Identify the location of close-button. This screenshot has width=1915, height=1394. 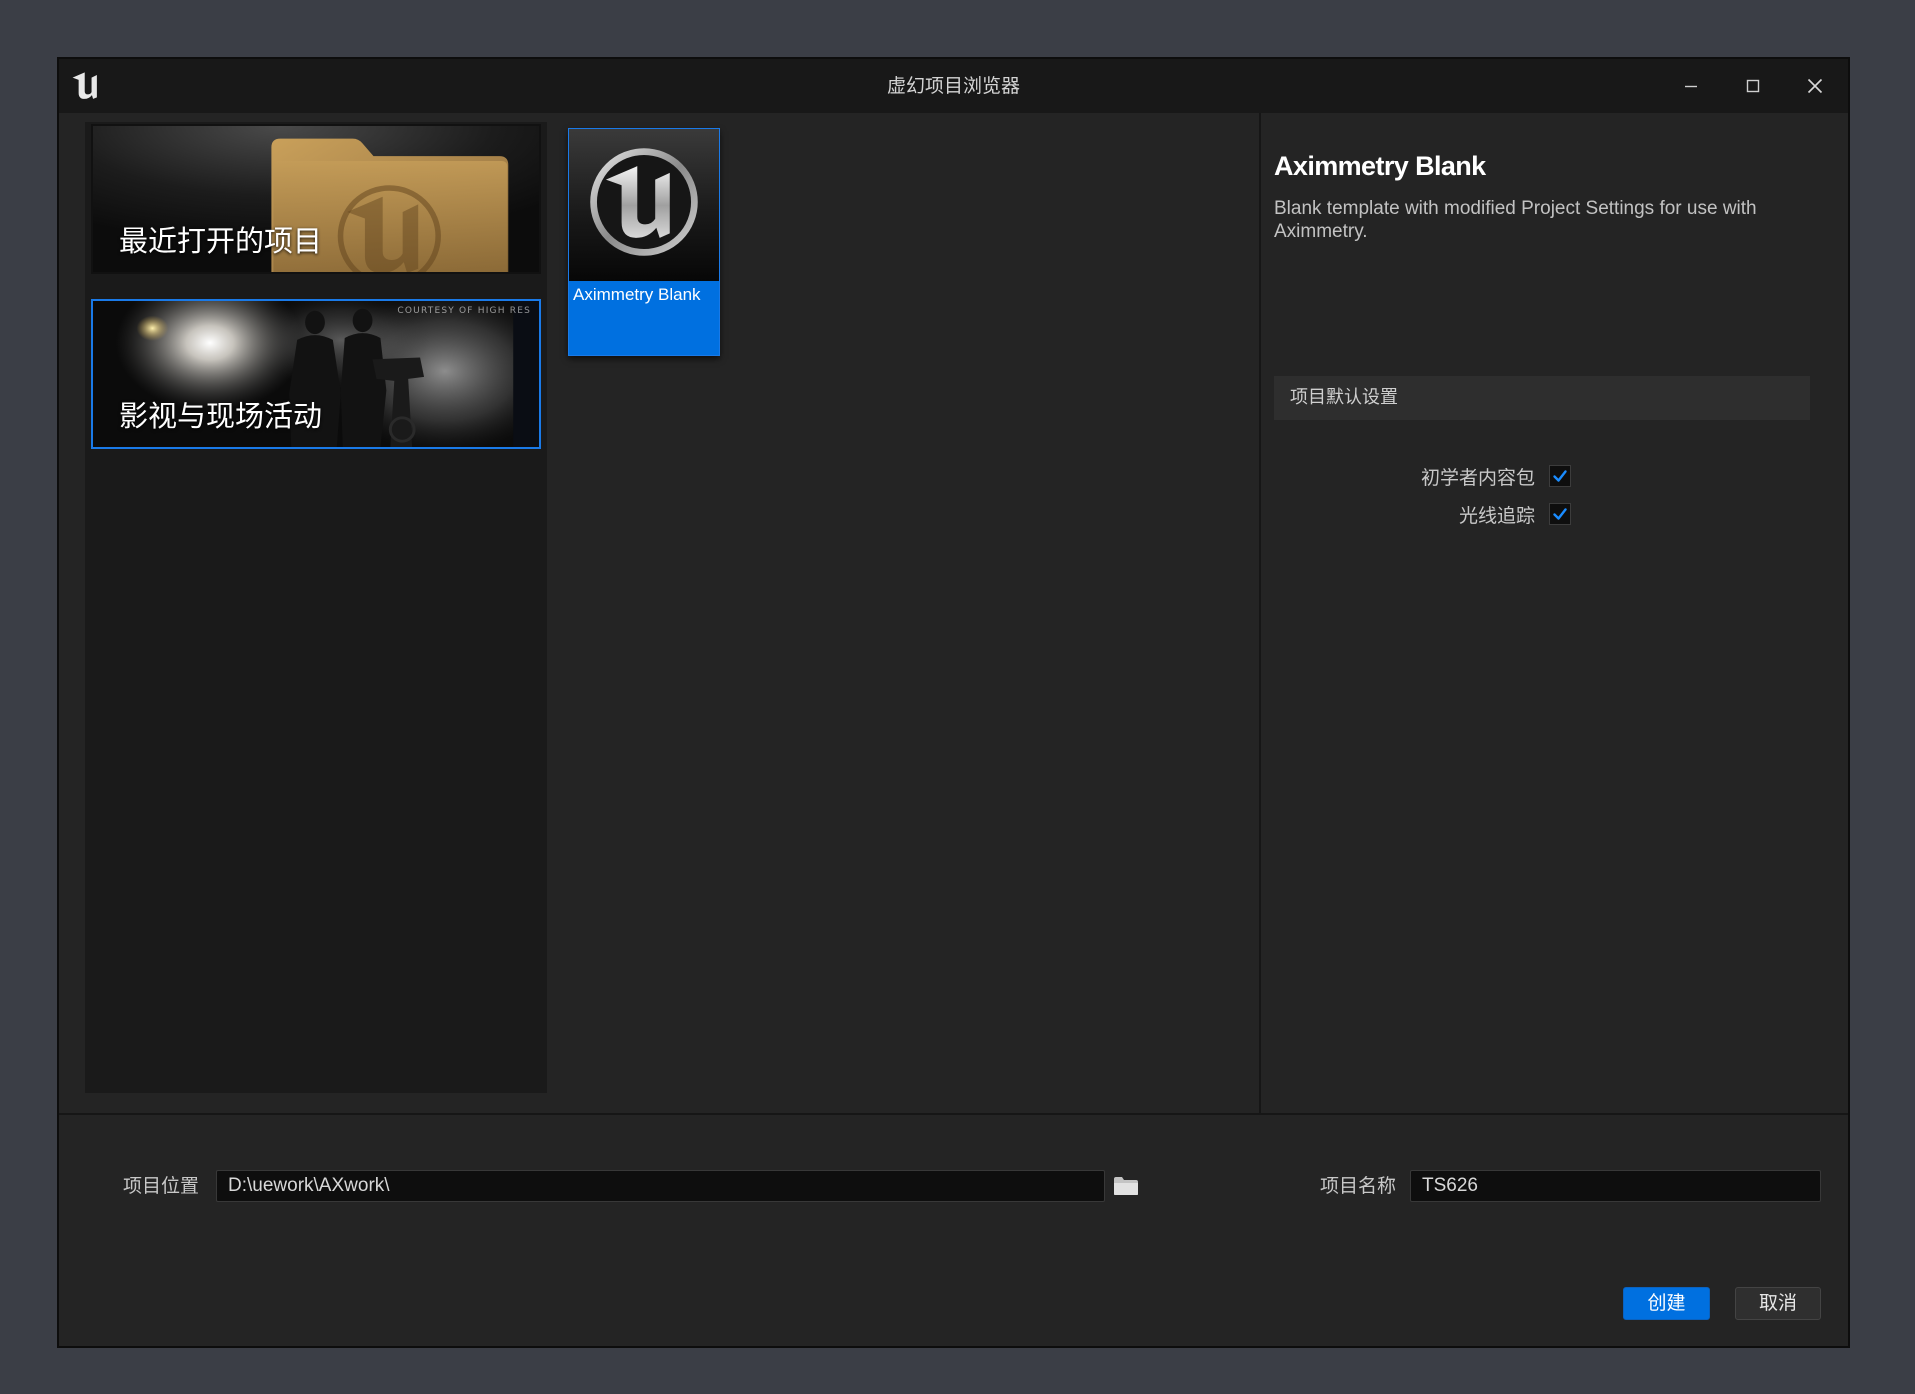
(1815, 86).